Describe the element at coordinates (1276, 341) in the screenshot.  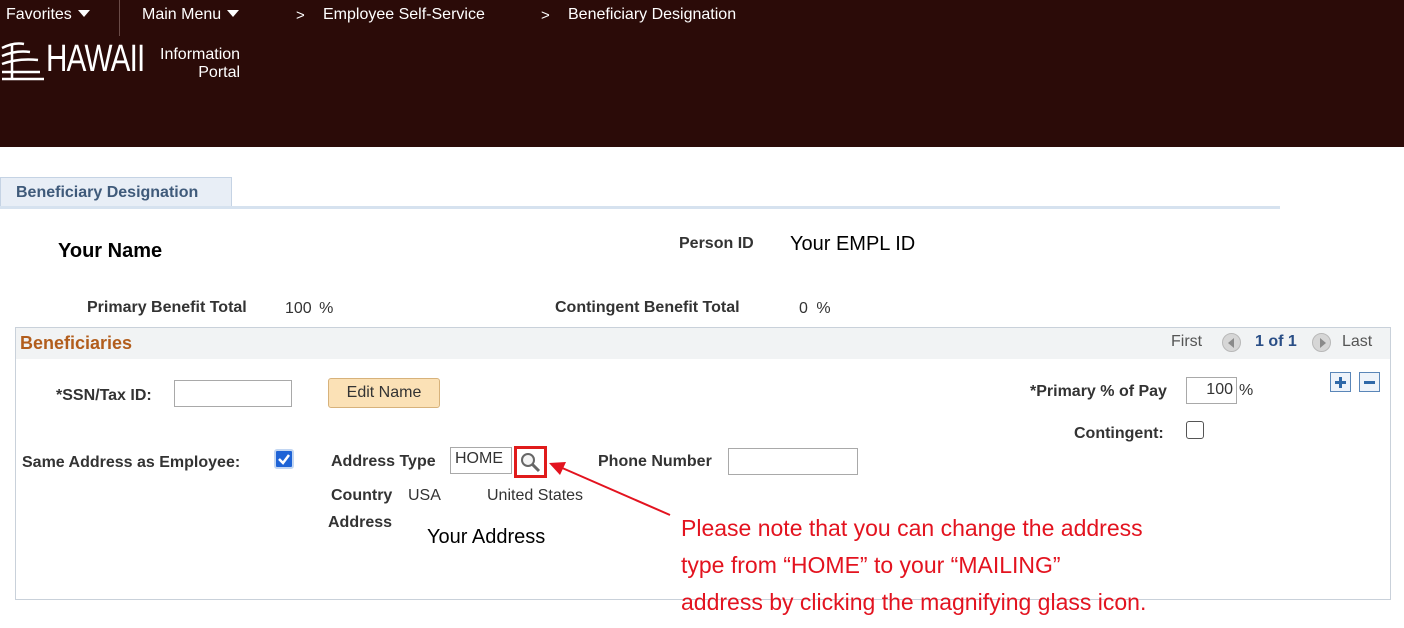
I see `pager-count: 1 of 1` at that location.